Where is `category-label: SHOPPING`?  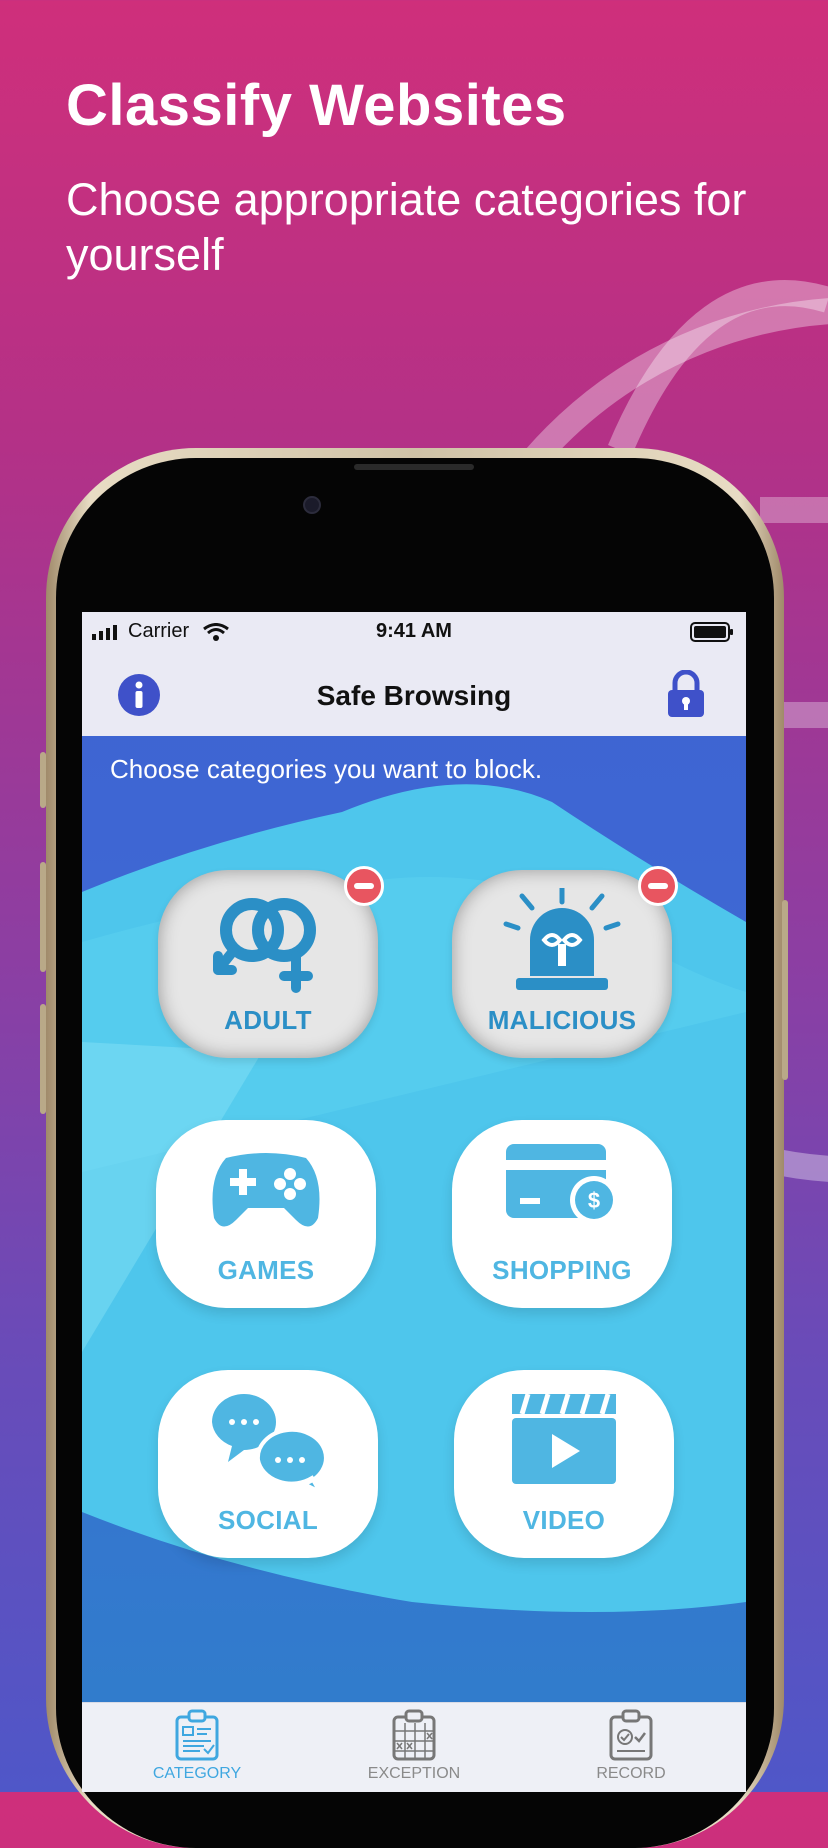 category-label: SHOPPING is located at coordinates (562, 1270).